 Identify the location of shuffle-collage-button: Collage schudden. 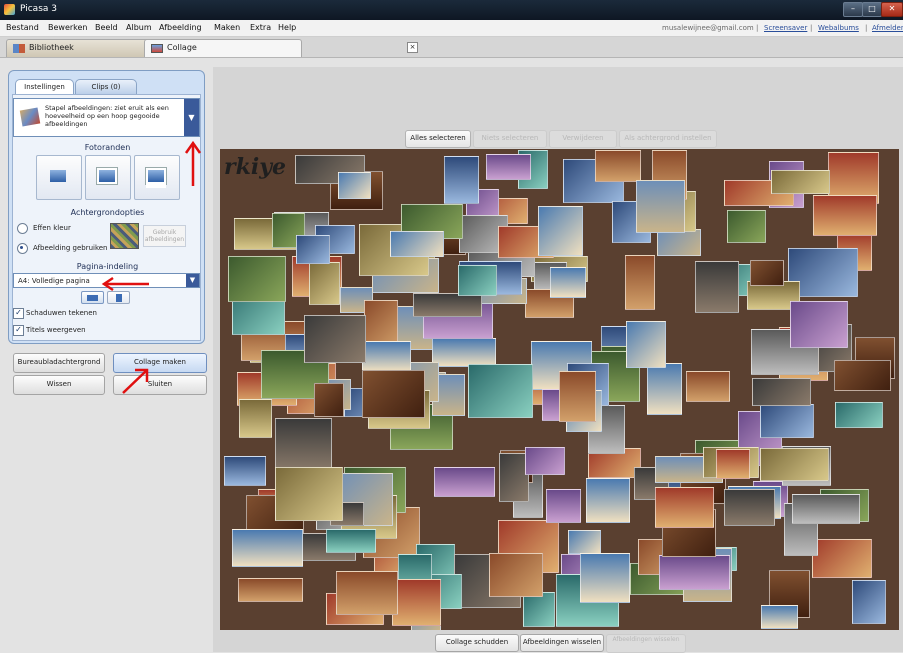
(477, 643).